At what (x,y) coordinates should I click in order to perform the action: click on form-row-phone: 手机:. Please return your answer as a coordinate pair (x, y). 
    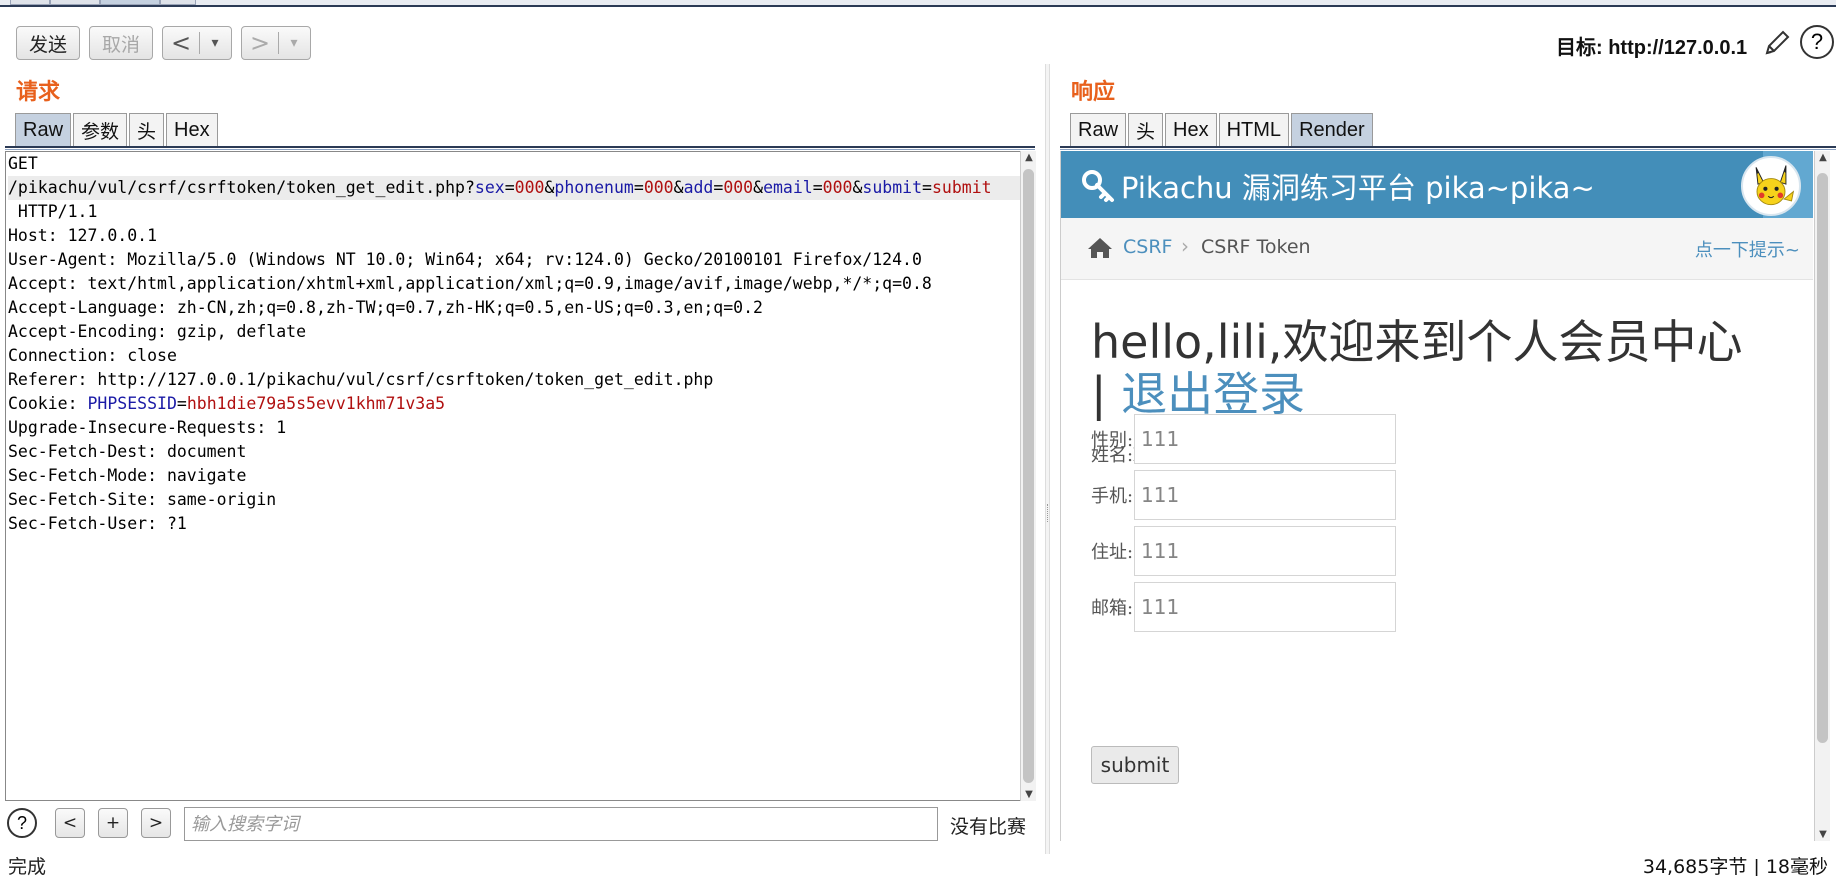
    Looking at the image, I should click on (1243, 495).